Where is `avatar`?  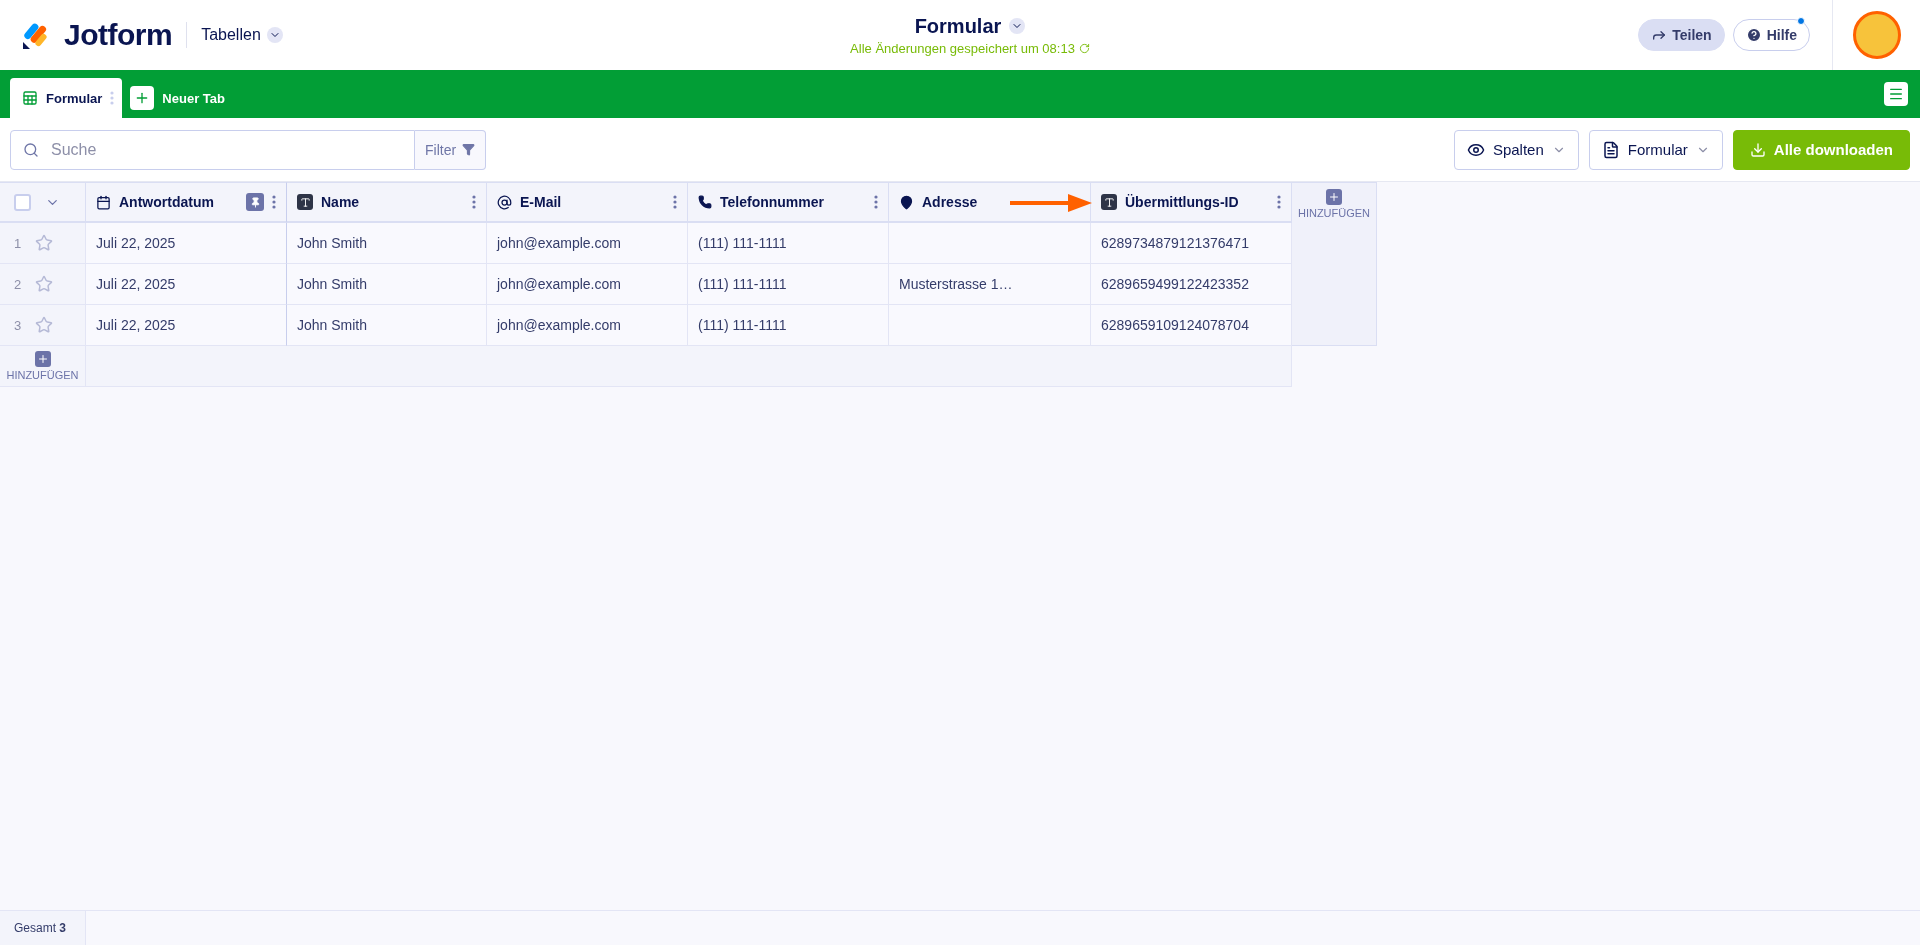 avatar is located at coordinates (1876, 35).